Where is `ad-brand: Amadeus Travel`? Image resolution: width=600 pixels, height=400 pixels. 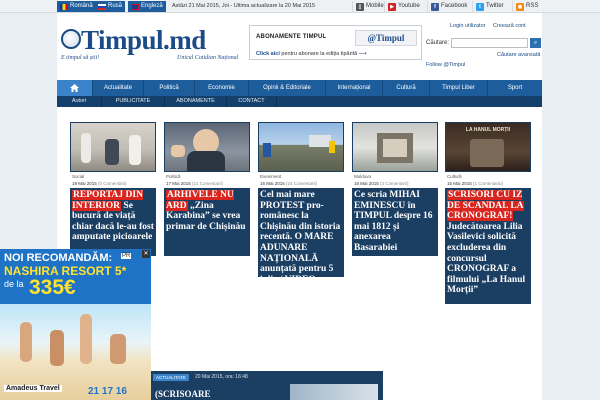
ad-brand: Amadeus Travel is located at coordinates (33, 388).